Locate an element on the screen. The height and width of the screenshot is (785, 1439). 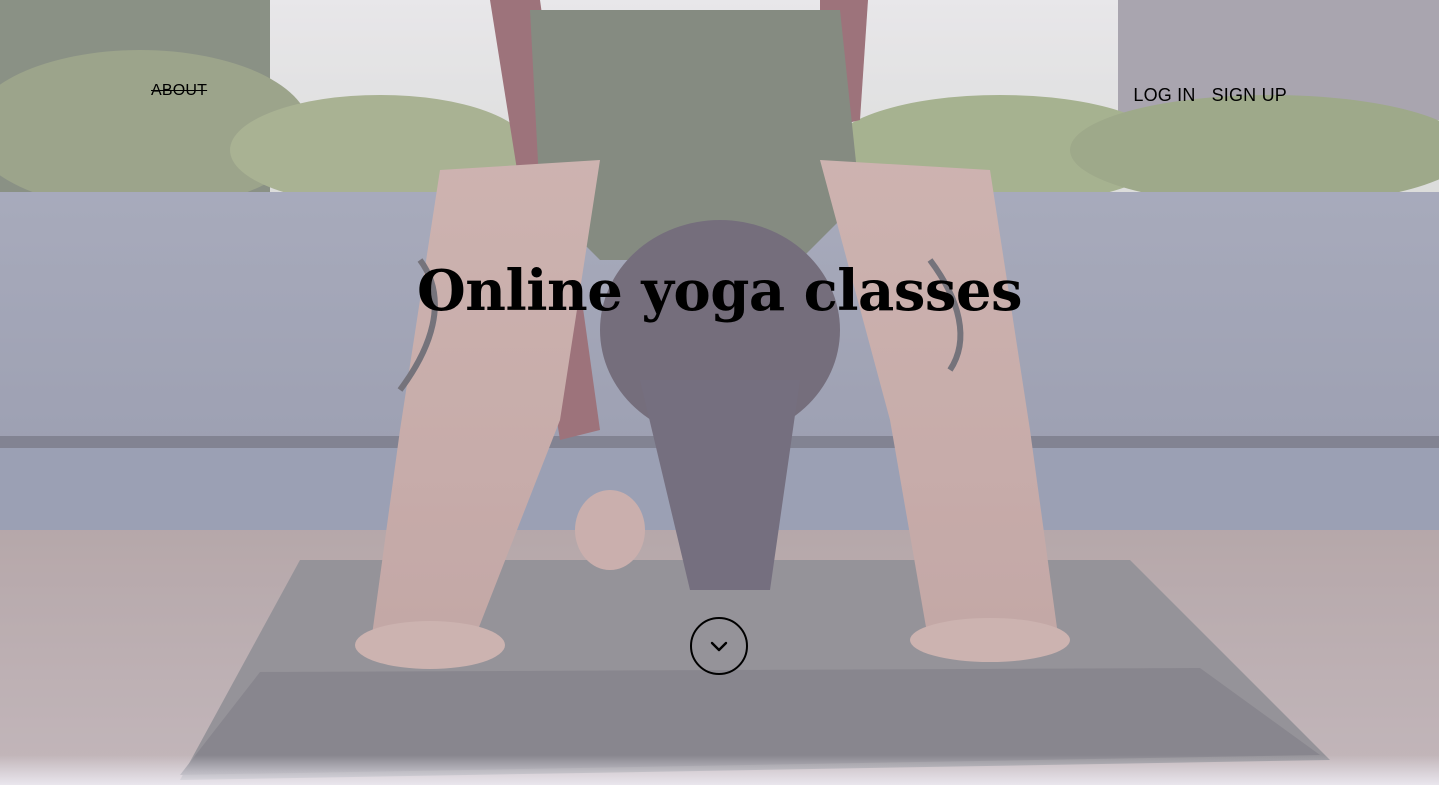
chevron-down-icon is located at coordinates (719, 646).